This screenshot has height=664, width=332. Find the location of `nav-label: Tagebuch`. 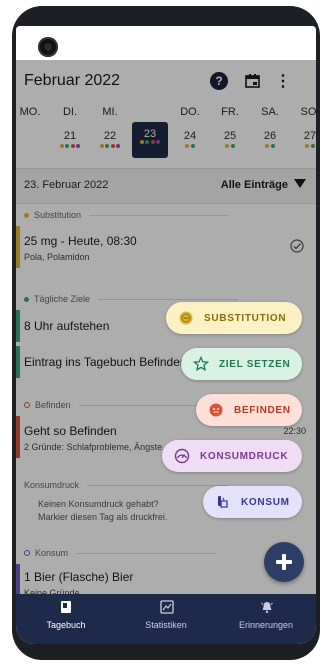

nav-label: Tagebuch is located at coordinates (66, 625).